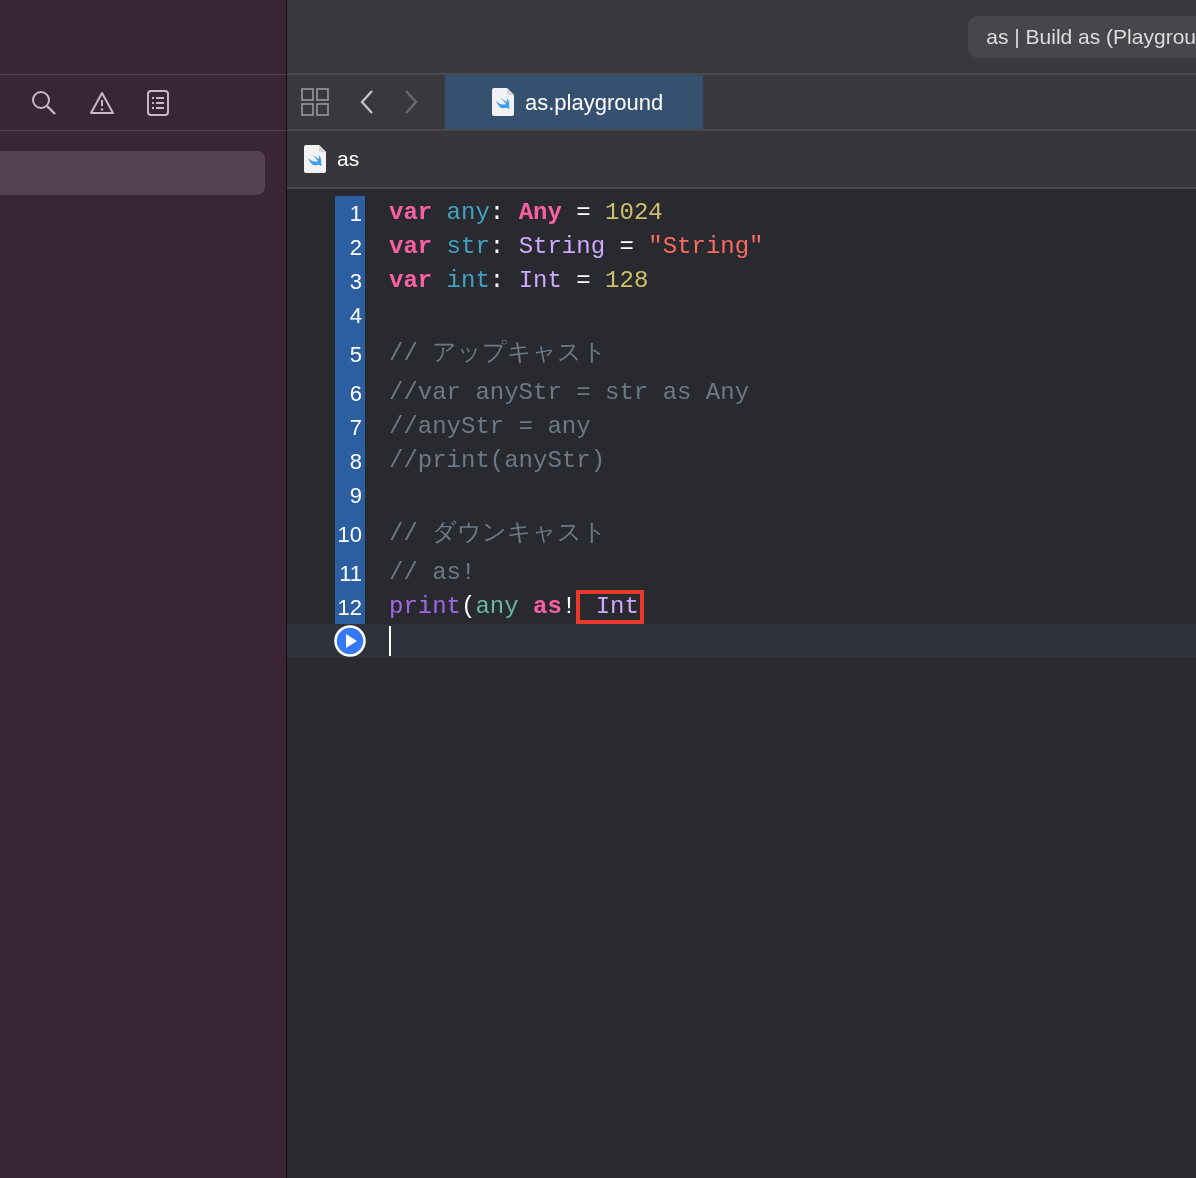 The height and width of the screenshot is (1178, 1196). I want to click on breadcrumb-item: as, so click(348, 159).